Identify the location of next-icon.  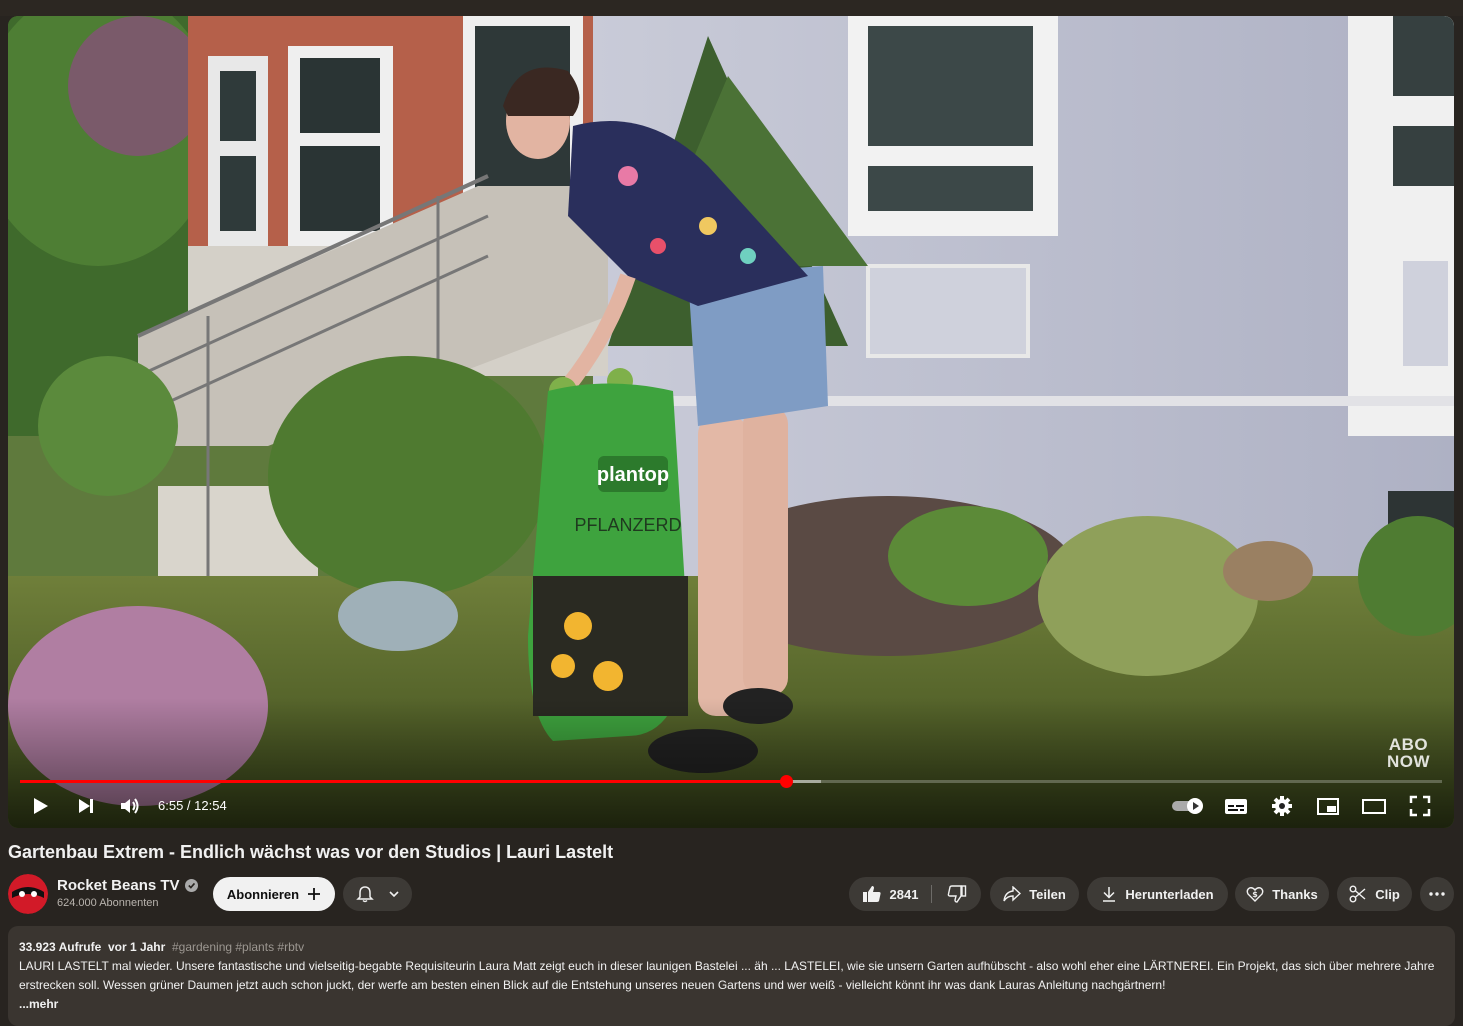
(86, 806).